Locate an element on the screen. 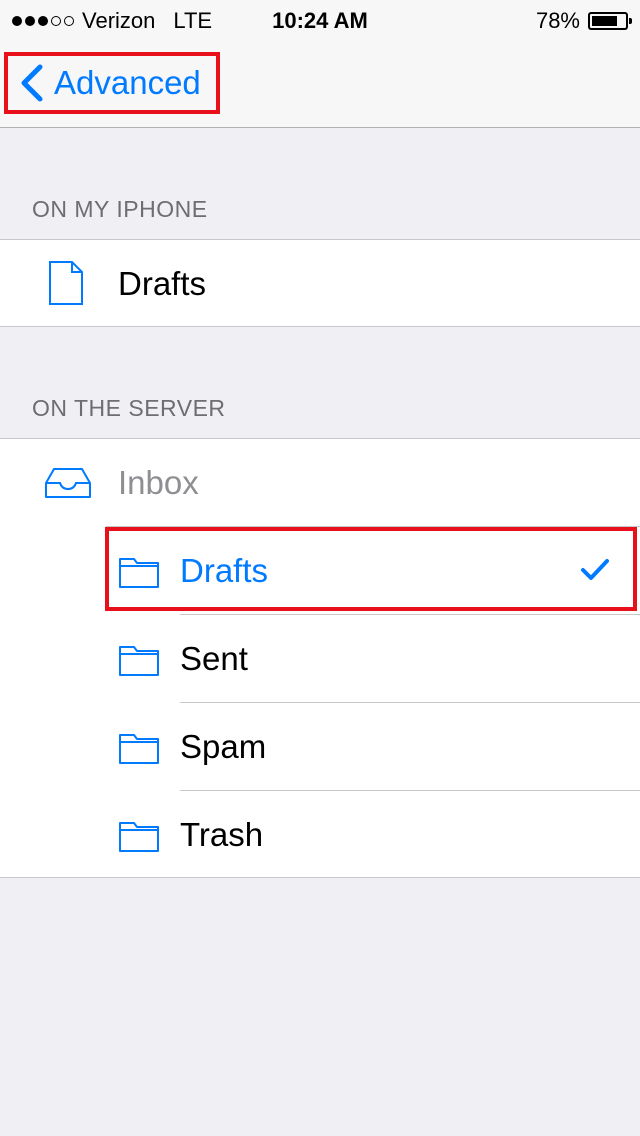 This screenshot has height=1136, width=640. back-button: Advanced is located at coordinates (112, 83).